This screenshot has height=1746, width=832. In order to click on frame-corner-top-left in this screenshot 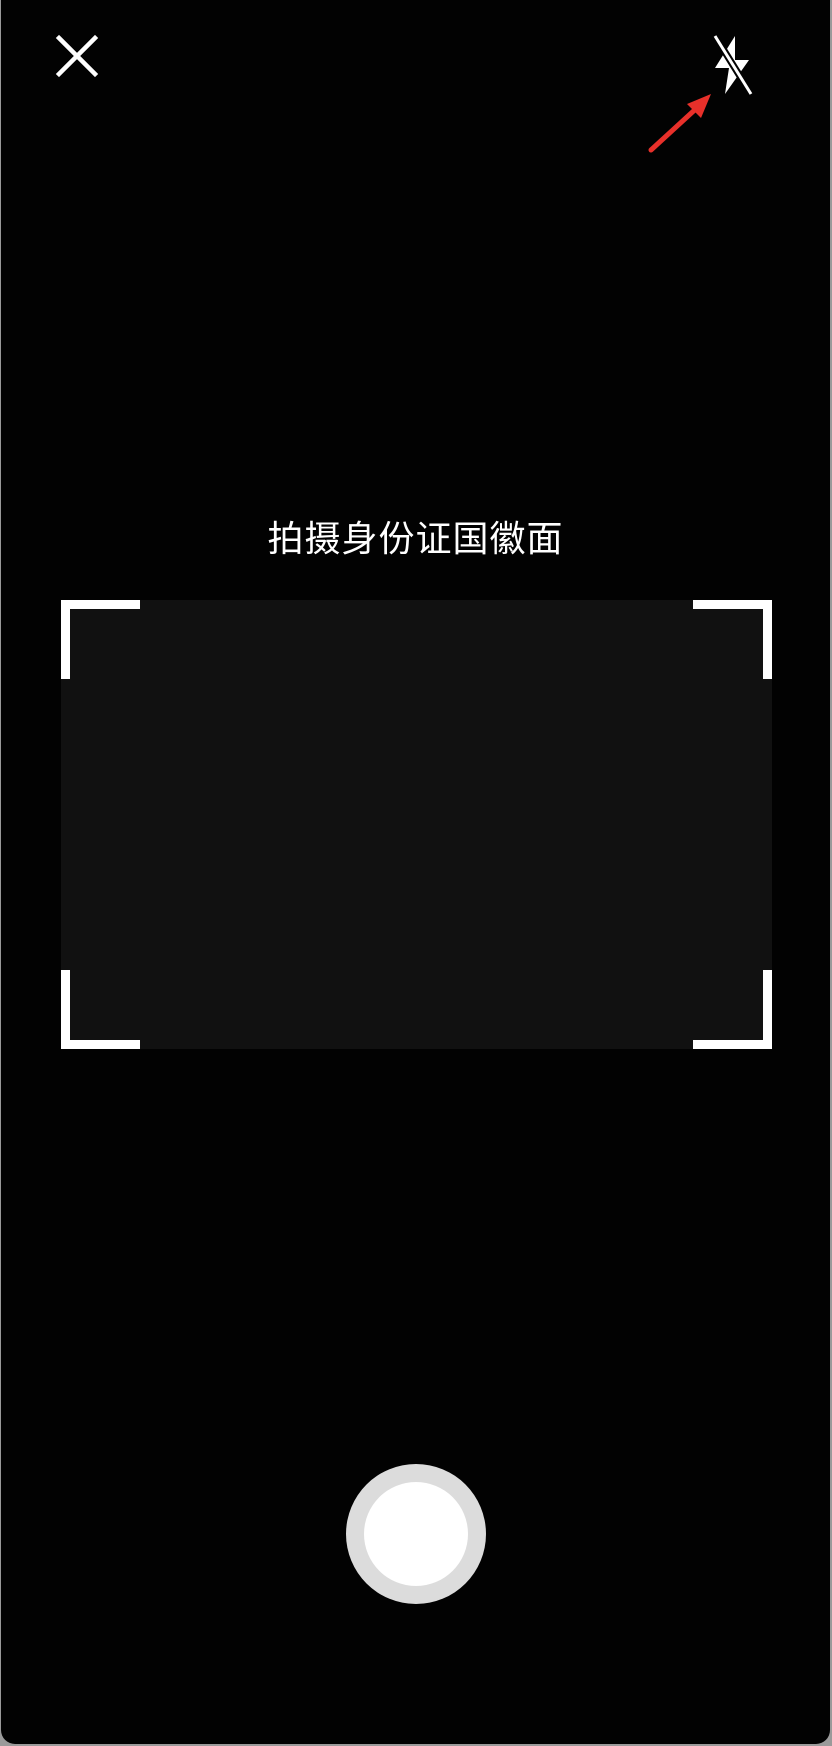, I will do `click(100, 639)`.